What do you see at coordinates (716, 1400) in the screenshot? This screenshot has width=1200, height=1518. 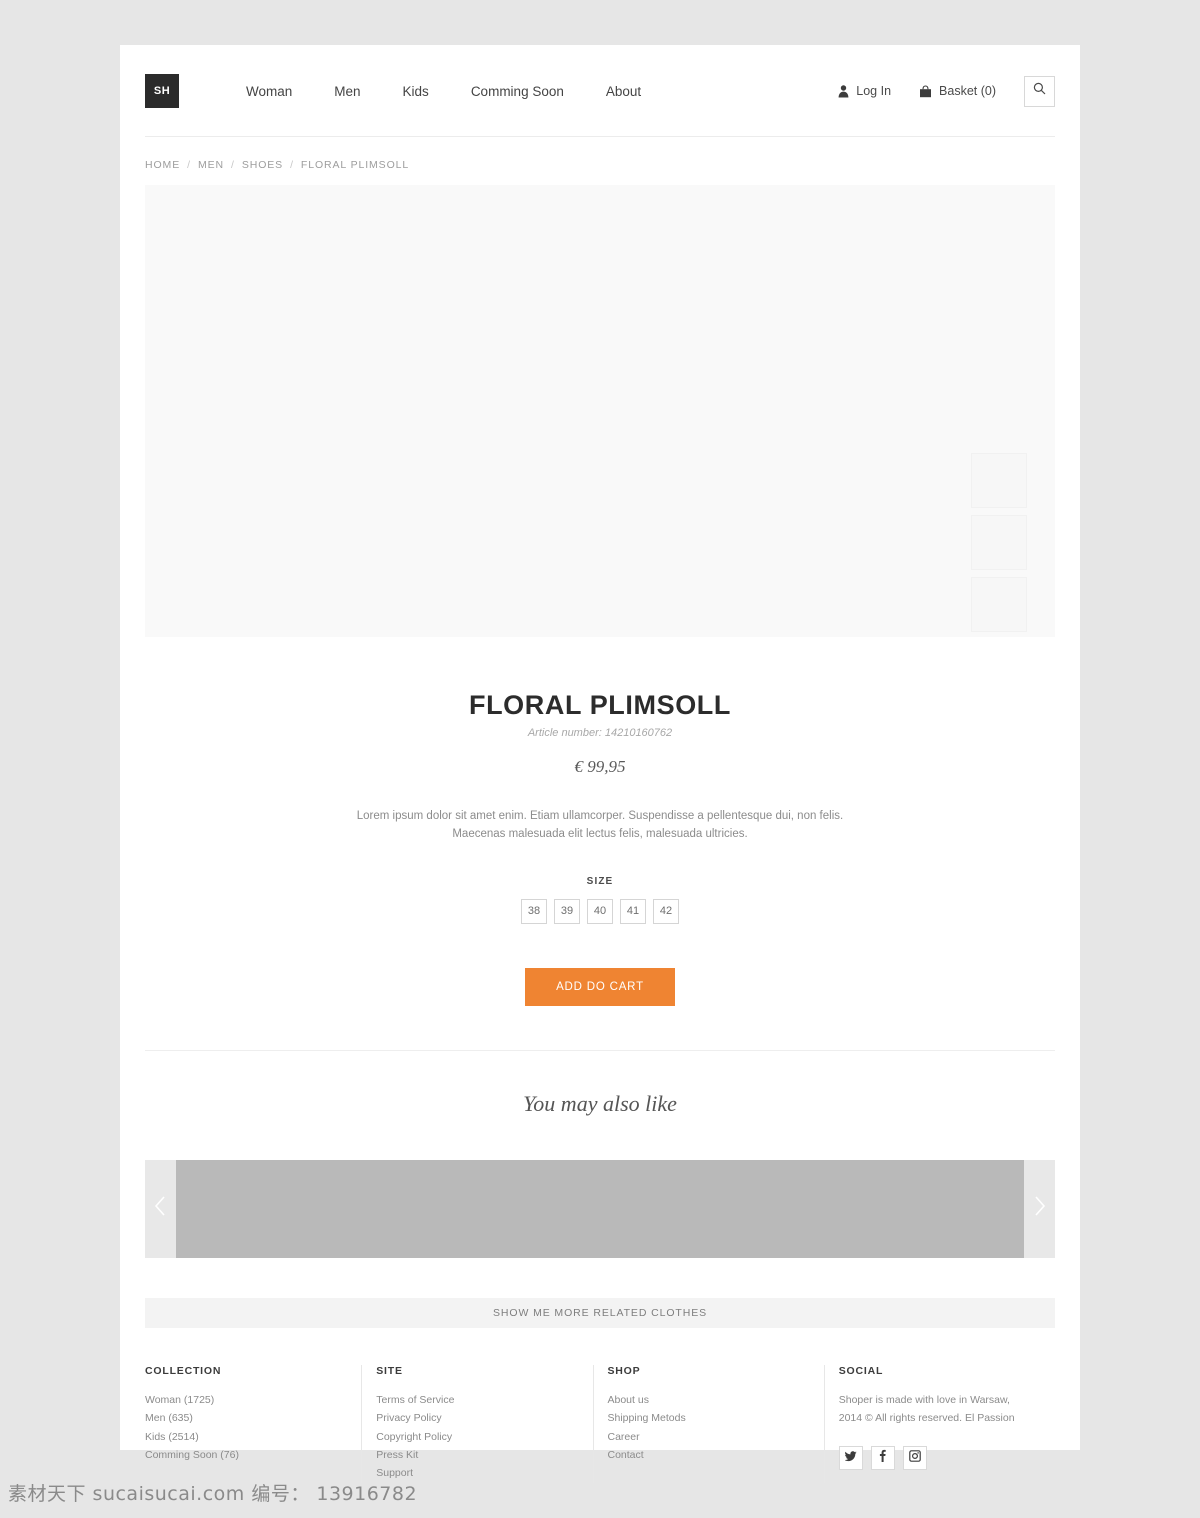 I see `footer-link-about-us: About us` at bounding box center [716, 1400].